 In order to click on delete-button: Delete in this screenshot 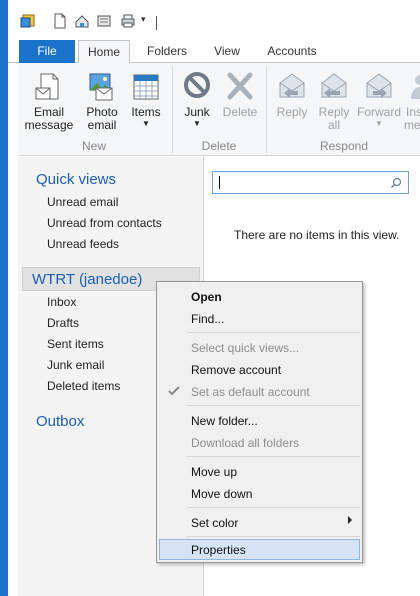, I will do `click(240, 95)`.